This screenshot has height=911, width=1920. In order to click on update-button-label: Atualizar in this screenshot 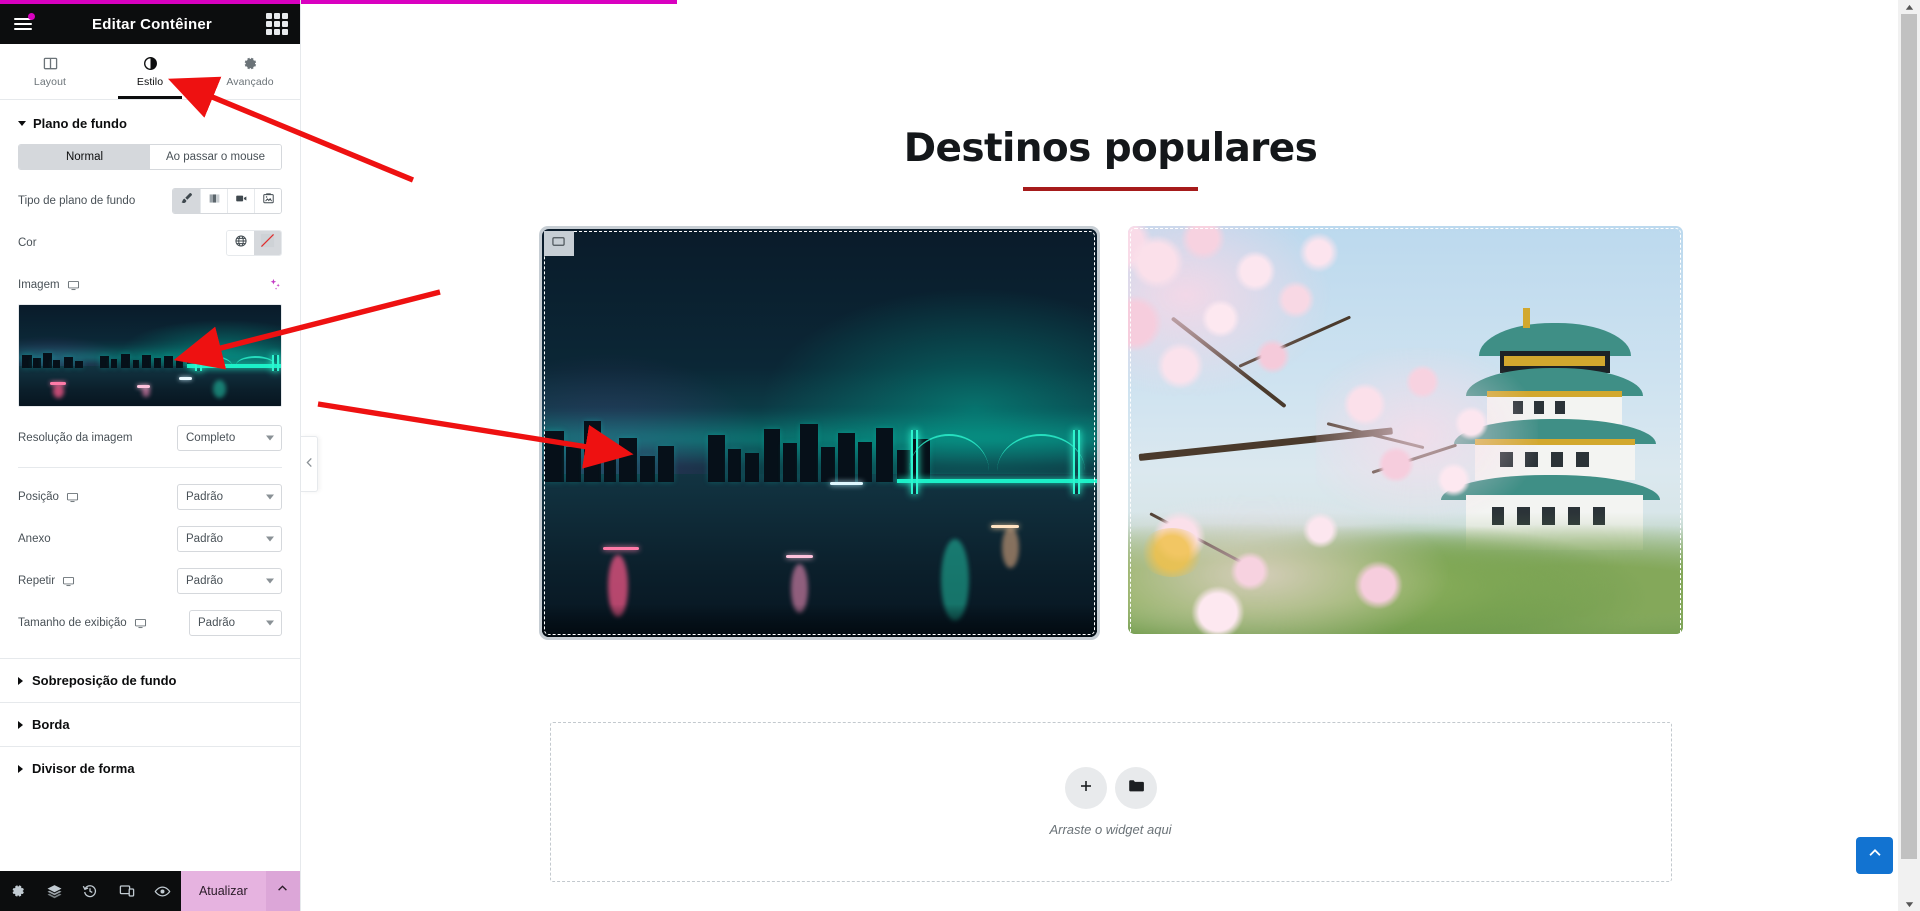, I will do `click(223, 891)`.